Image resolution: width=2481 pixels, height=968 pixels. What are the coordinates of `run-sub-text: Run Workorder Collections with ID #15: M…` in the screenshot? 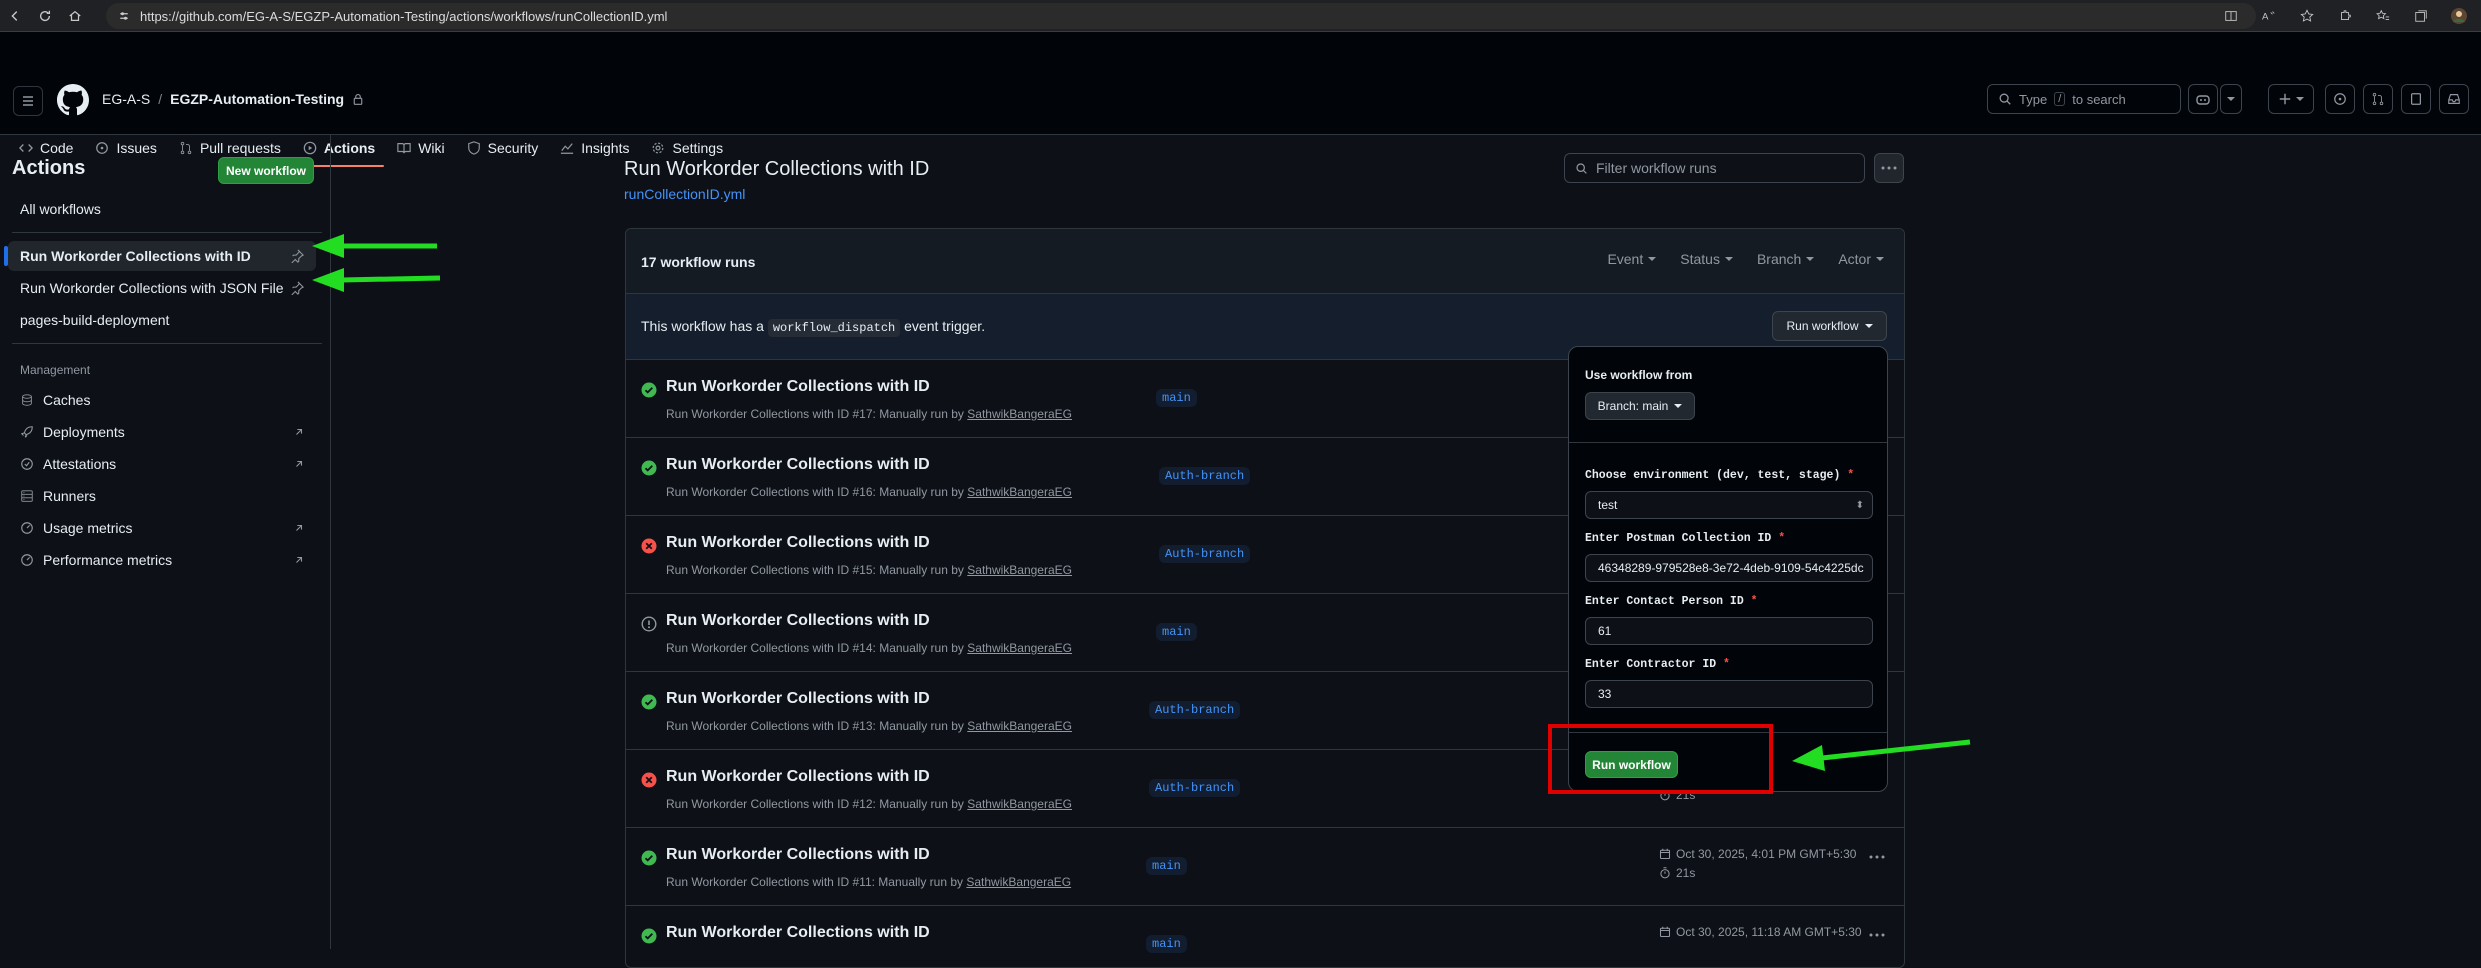 It's located at (815, 570).